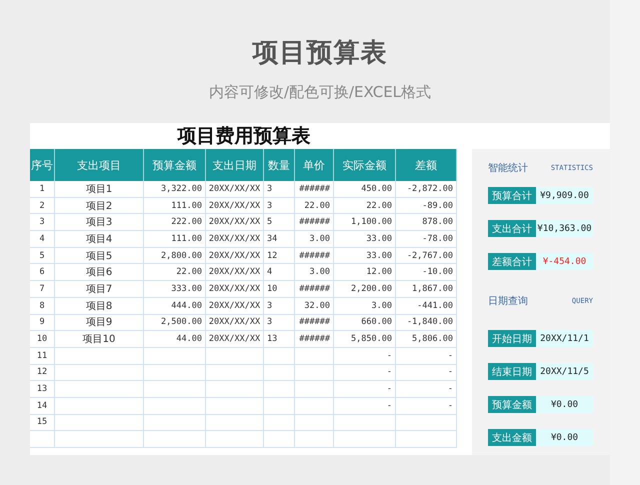  Describe the element at coordinates (564, 404) in the screenshot. I see `stat-value: ¥0.00` at that location.